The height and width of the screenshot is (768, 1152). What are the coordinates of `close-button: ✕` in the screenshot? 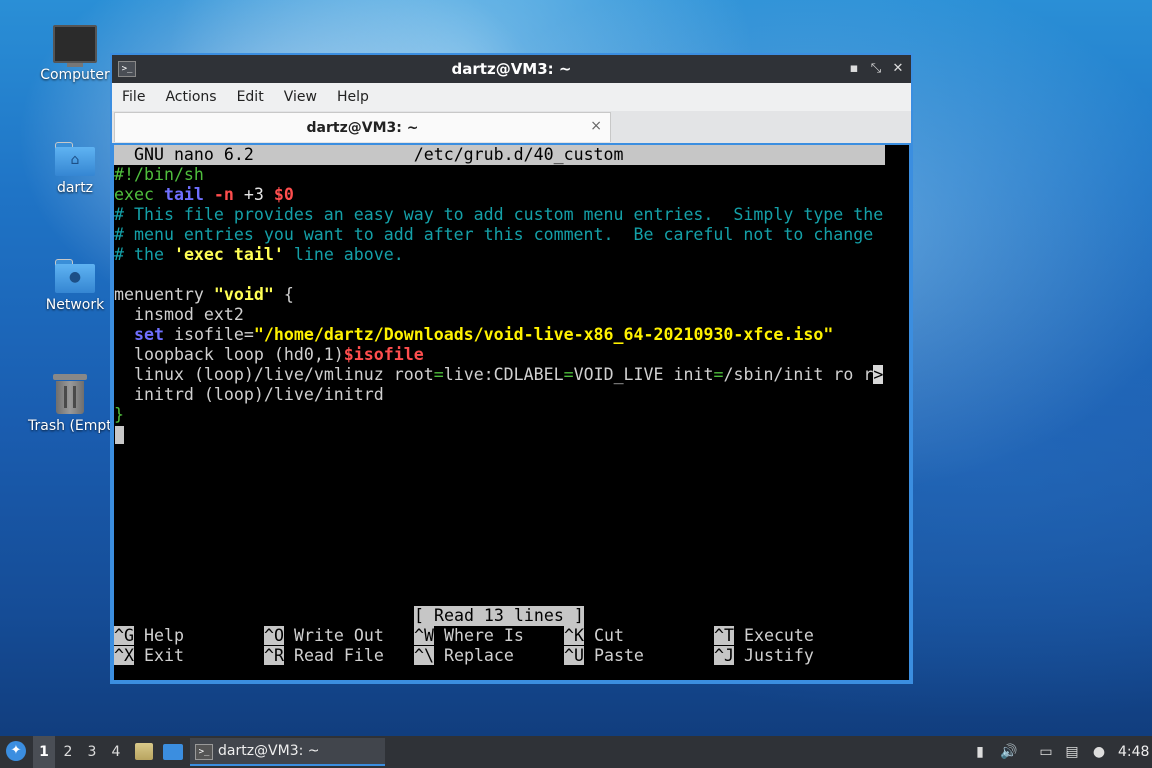 It's located at (898, 69).